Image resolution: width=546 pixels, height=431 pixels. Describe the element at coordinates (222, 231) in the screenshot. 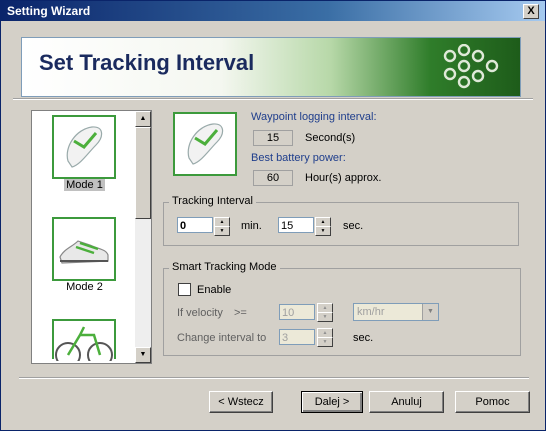

I see `minutes-down-icon: ▼` at that location.